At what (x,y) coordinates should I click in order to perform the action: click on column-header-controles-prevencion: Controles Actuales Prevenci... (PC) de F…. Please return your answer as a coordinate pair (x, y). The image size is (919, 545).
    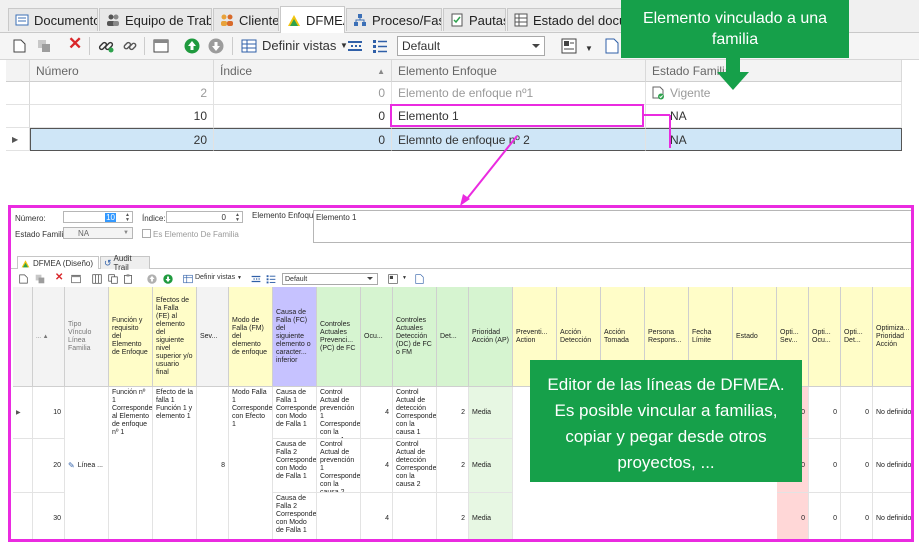
    Looking at the image, I should click on (339, 337).